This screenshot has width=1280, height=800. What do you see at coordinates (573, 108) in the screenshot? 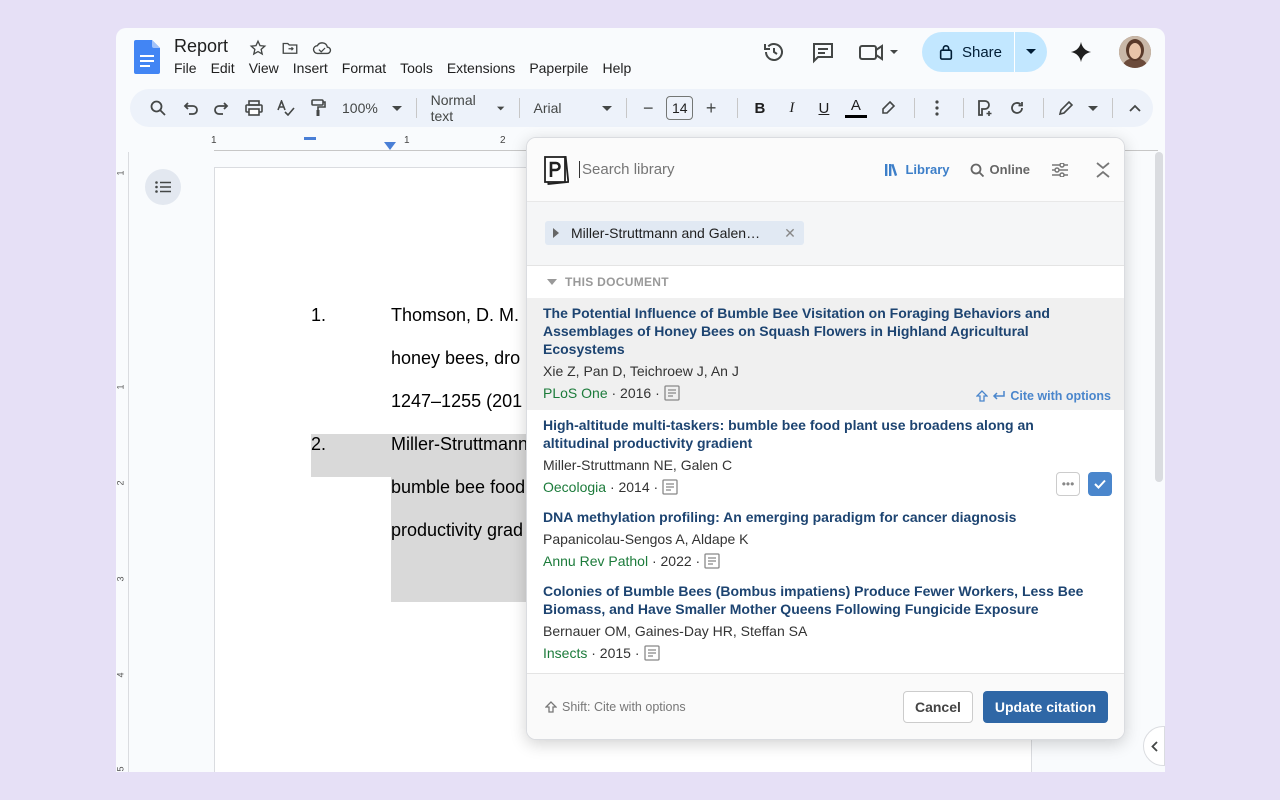
I see `font-select: Arial` at bounding box center [573, 108].